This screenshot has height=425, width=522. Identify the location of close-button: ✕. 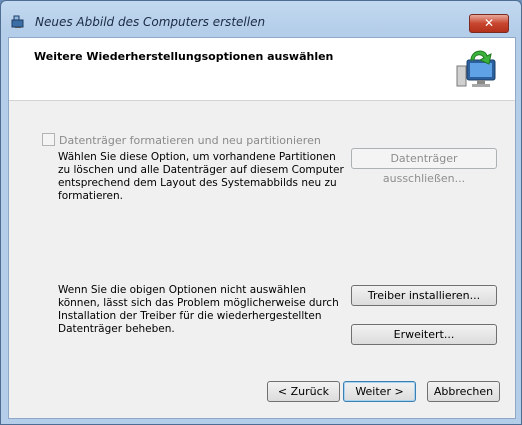
(489, 23).